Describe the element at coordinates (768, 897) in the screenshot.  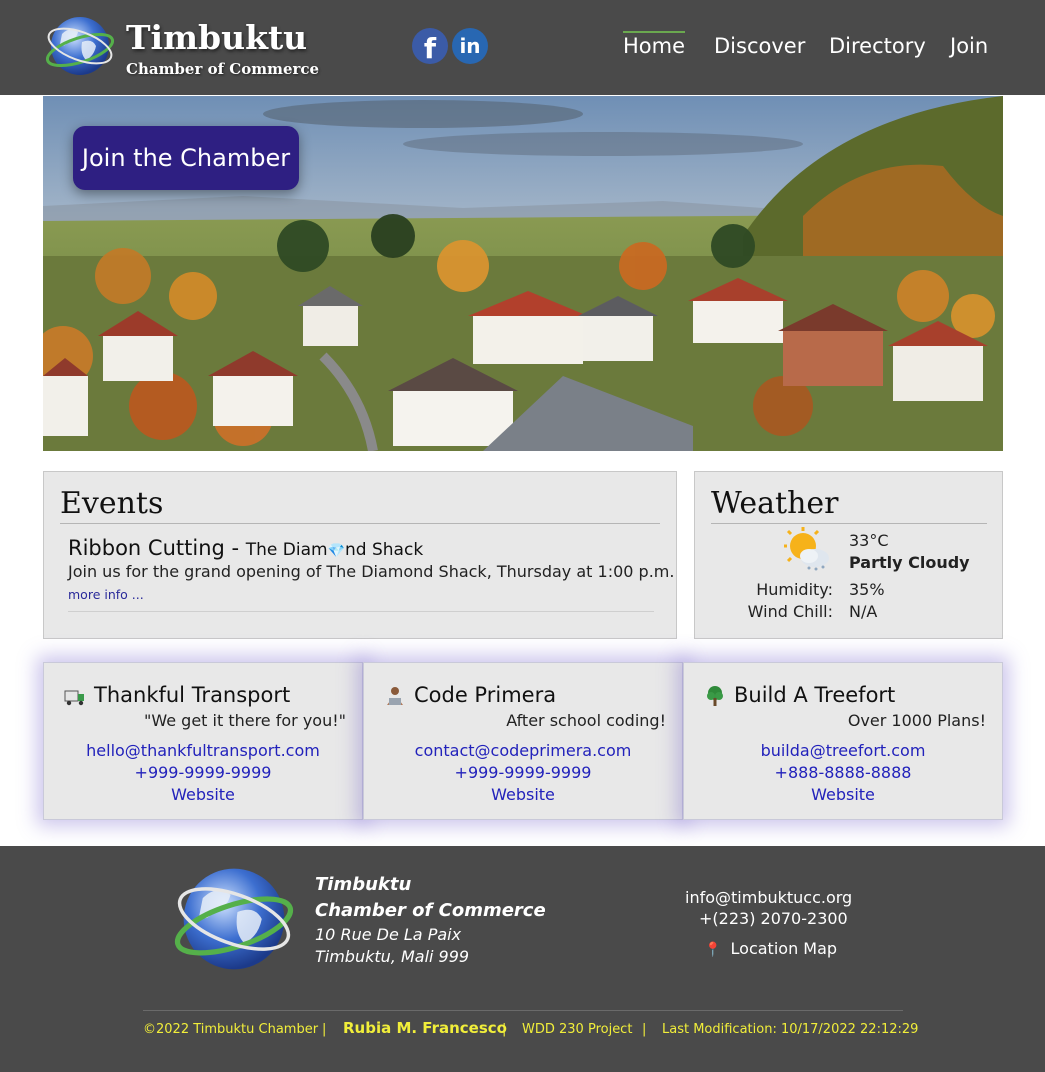
I see `footer-email: info@timbuktucc.org` at that location.